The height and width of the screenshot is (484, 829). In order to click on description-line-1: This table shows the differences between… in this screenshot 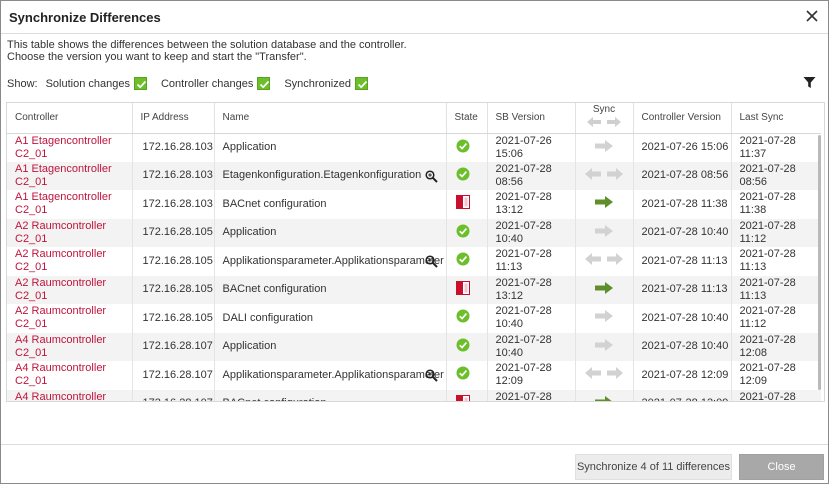, I will do `click(207, 45)`.